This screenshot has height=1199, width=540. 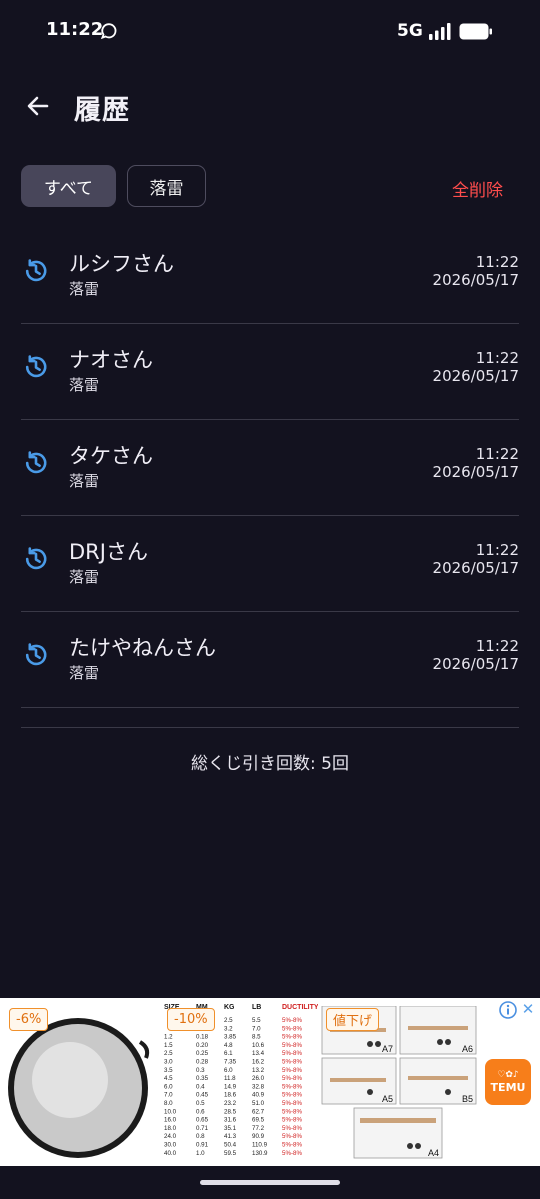 What do you see at coordinates (202, 1078) in the screenshot?
I see `table-cell: 0.35` at bounding box center [202, 1078].